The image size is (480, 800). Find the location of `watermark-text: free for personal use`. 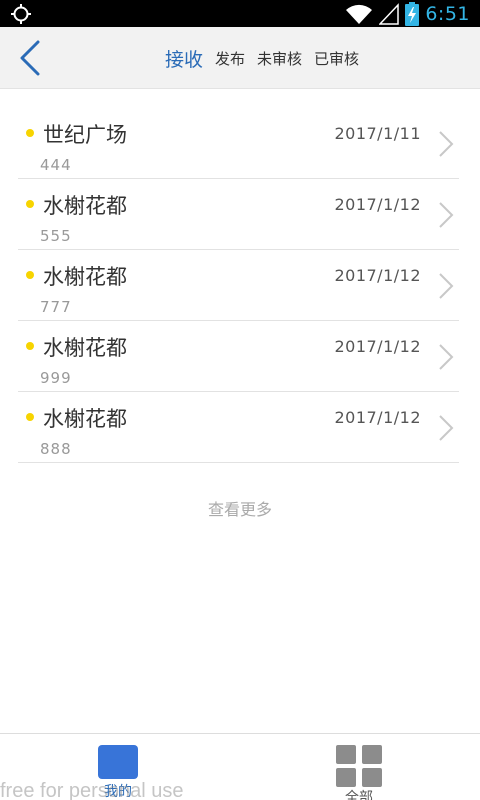

watermark-text: free for personal use is located at coordinates (92, 790).